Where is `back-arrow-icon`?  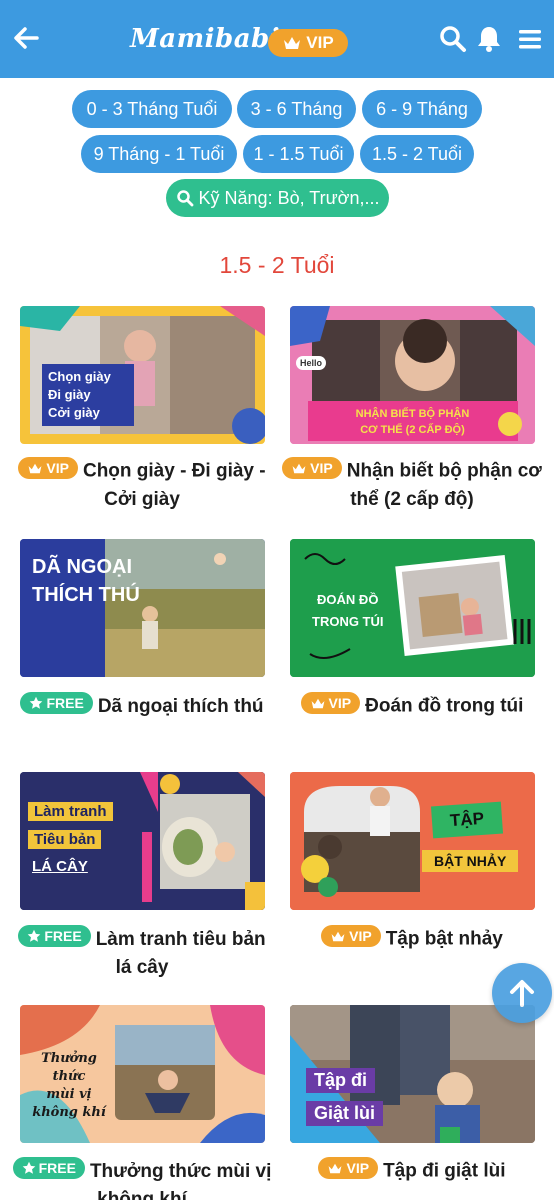 back-arrow-icon is located at coordinates (26, 38).